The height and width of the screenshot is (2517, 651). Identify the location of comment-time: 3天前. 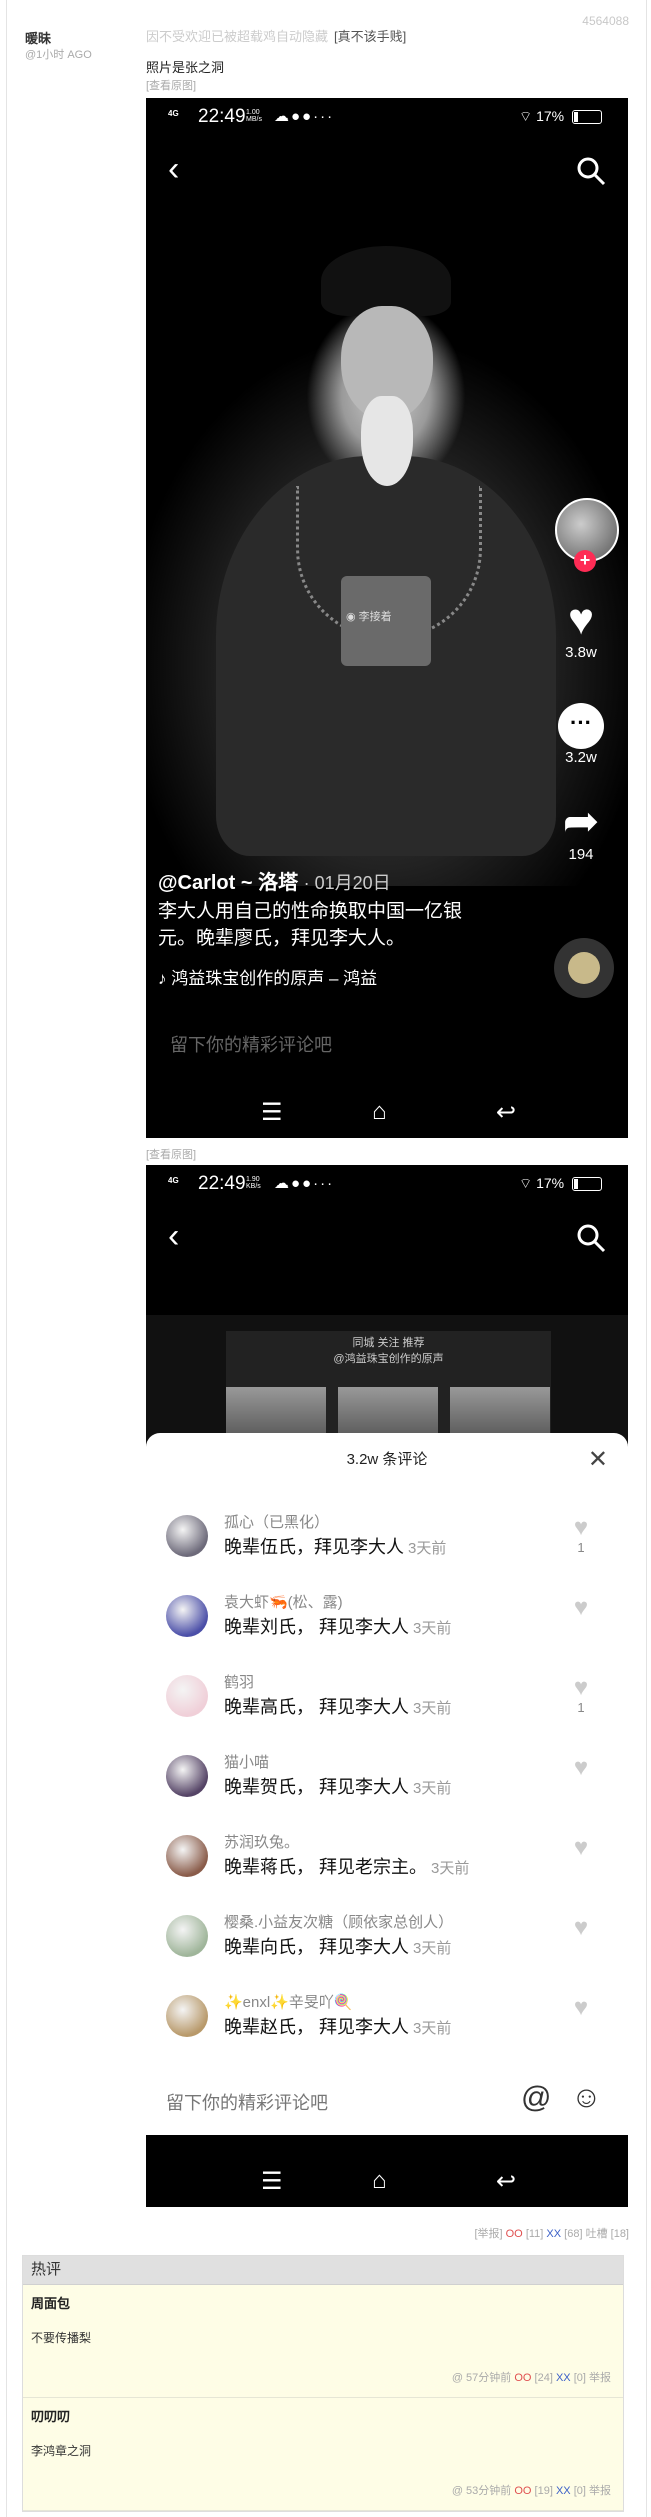
(432, 1708).